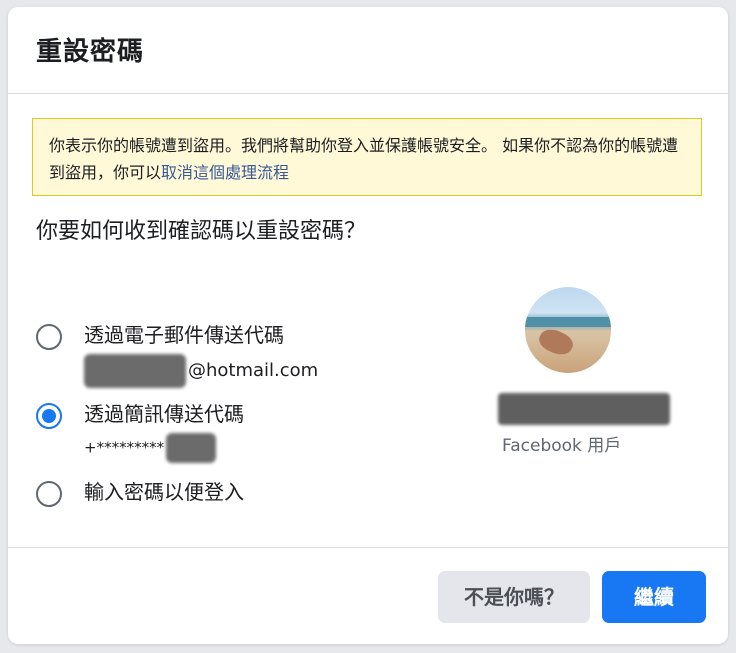 The height and width of the screenshot is (653, 736). I want to click on sms-option-label: 透過簡訊傳送代碼, so click(164, 414).